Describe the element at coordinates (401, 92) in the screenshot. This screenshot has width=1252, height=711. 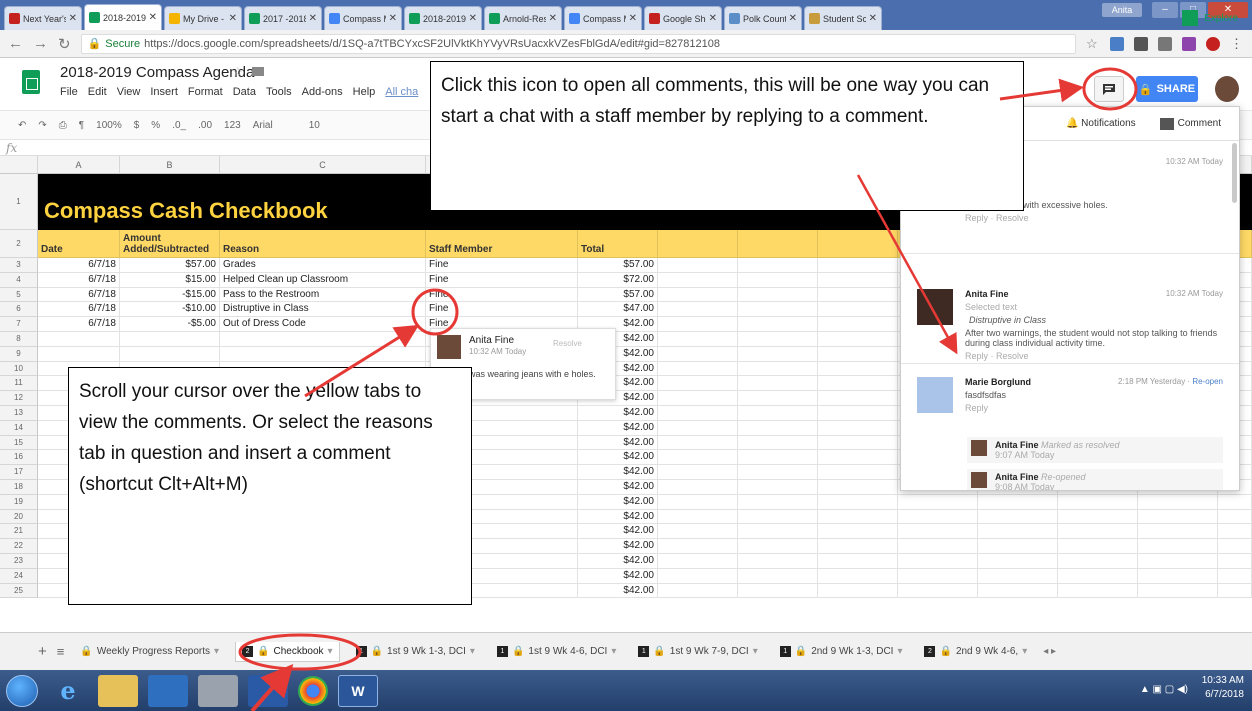
I see `last-edit-link: All cha` at that location.